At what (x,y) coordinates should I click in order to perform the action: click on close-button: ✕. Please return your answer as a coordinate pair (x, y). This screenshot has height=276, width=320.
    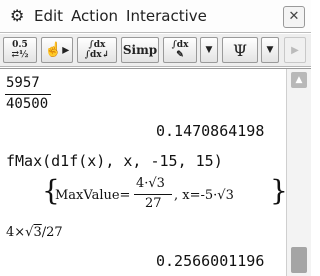
    Looking at the image, I should click on (294, 17).